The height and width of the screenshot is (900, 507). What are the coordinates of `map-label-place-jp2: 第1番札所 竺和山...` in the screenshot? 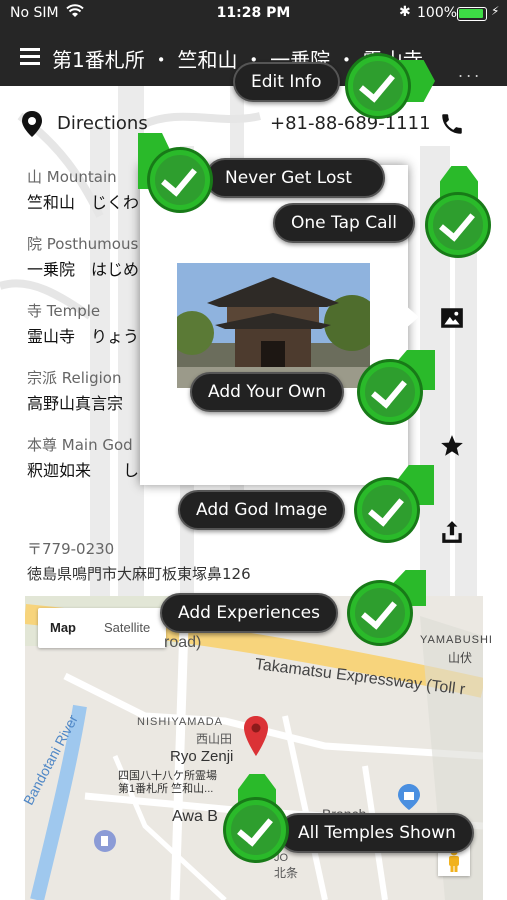 It's located at (166, 789).